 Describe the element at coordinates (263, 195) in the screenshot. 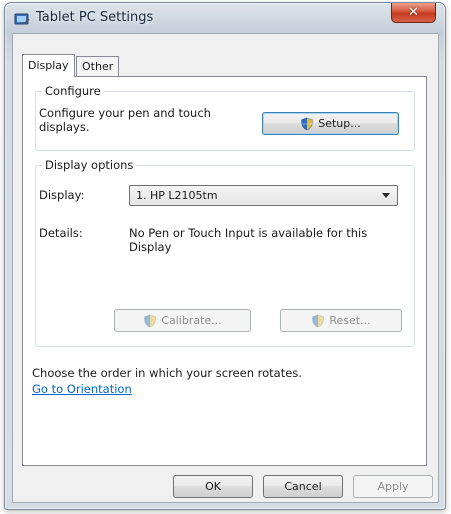

I see `display-select: 1. HP L2105tm` at that location.